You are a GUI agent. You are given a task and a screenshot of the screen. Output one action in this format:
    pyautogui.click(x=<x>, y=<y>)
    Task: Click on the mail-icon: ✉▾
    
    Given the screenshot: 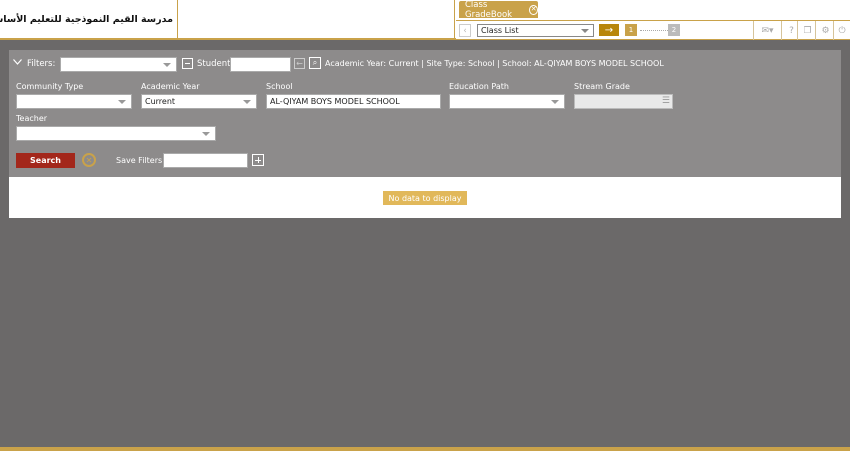 What is the action you would take?
    pyautogui.click(x=767, y=30)
    